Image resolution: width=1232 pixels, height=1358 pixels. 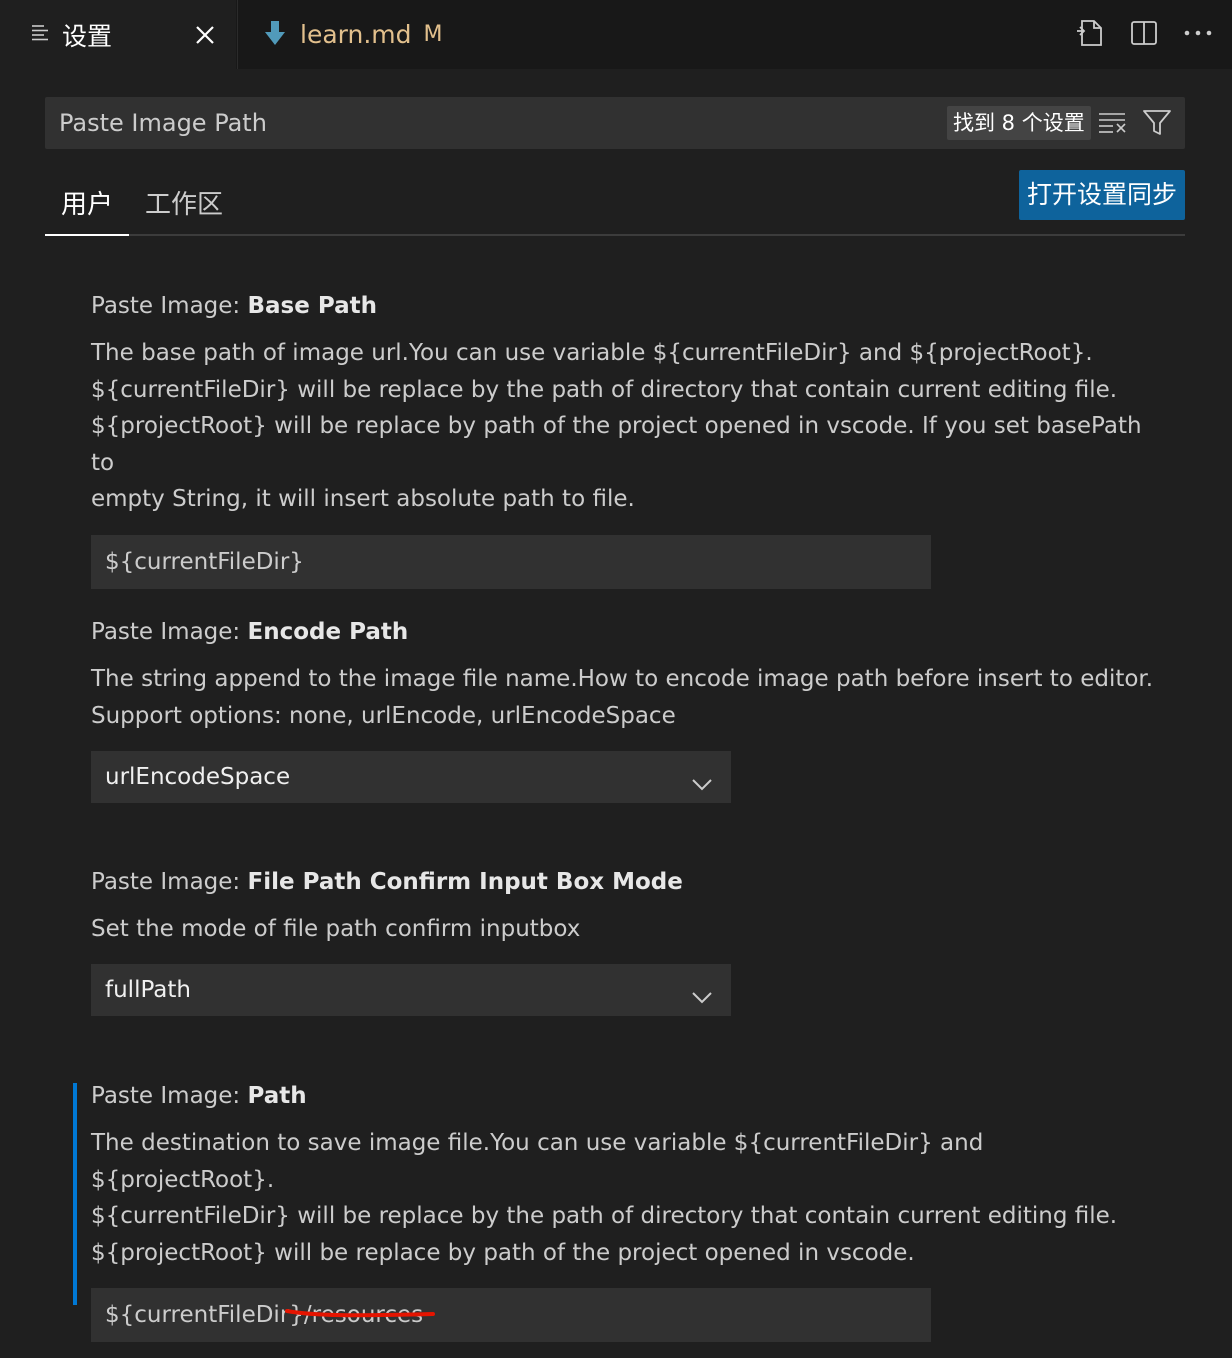 What do you see at coordinates (87, 202) in the screenshot?
I see `tab-user: 用户` at bounding box center [87, 202].